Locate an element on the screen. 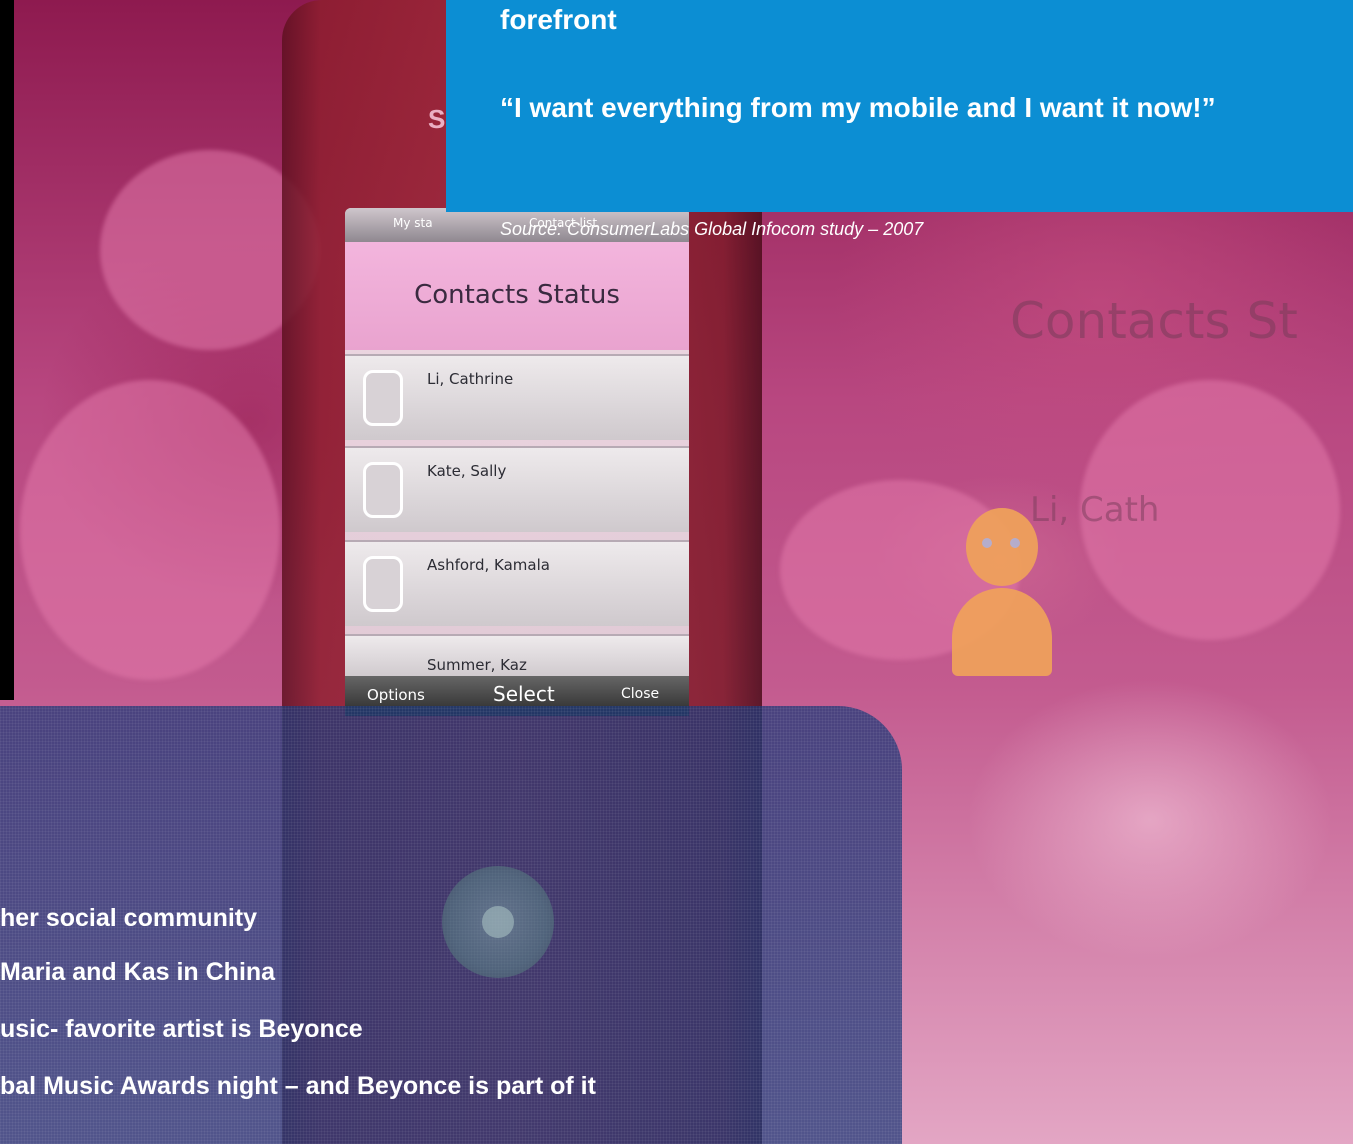 This screenshot has width=1353, height=1144. contact-row: Kate, Sally is located at coordinates (517, 489).